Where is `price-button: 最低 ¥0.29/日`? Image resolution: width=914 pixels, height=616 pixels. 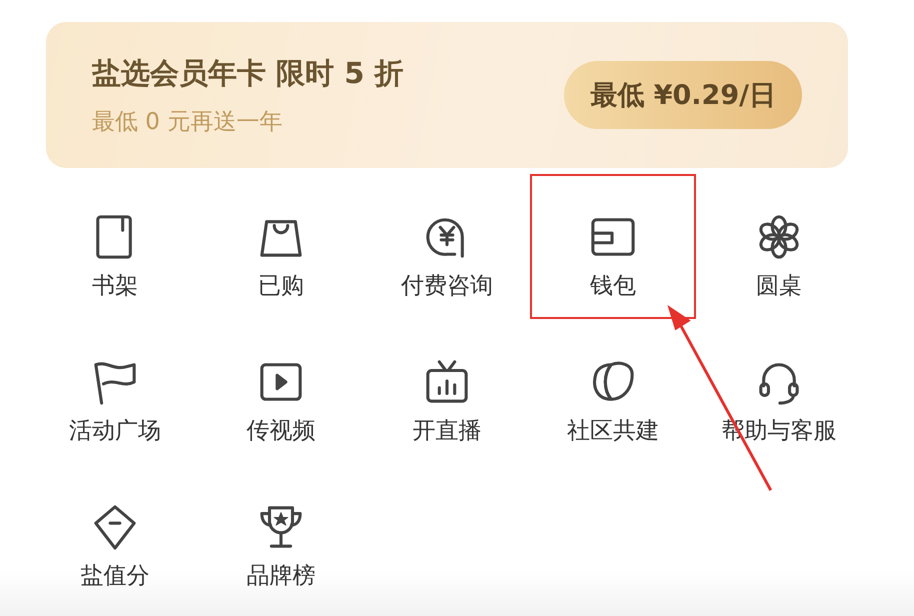
price-button: 最低 ¥0.29/日 is located at coordinates (683, 95).